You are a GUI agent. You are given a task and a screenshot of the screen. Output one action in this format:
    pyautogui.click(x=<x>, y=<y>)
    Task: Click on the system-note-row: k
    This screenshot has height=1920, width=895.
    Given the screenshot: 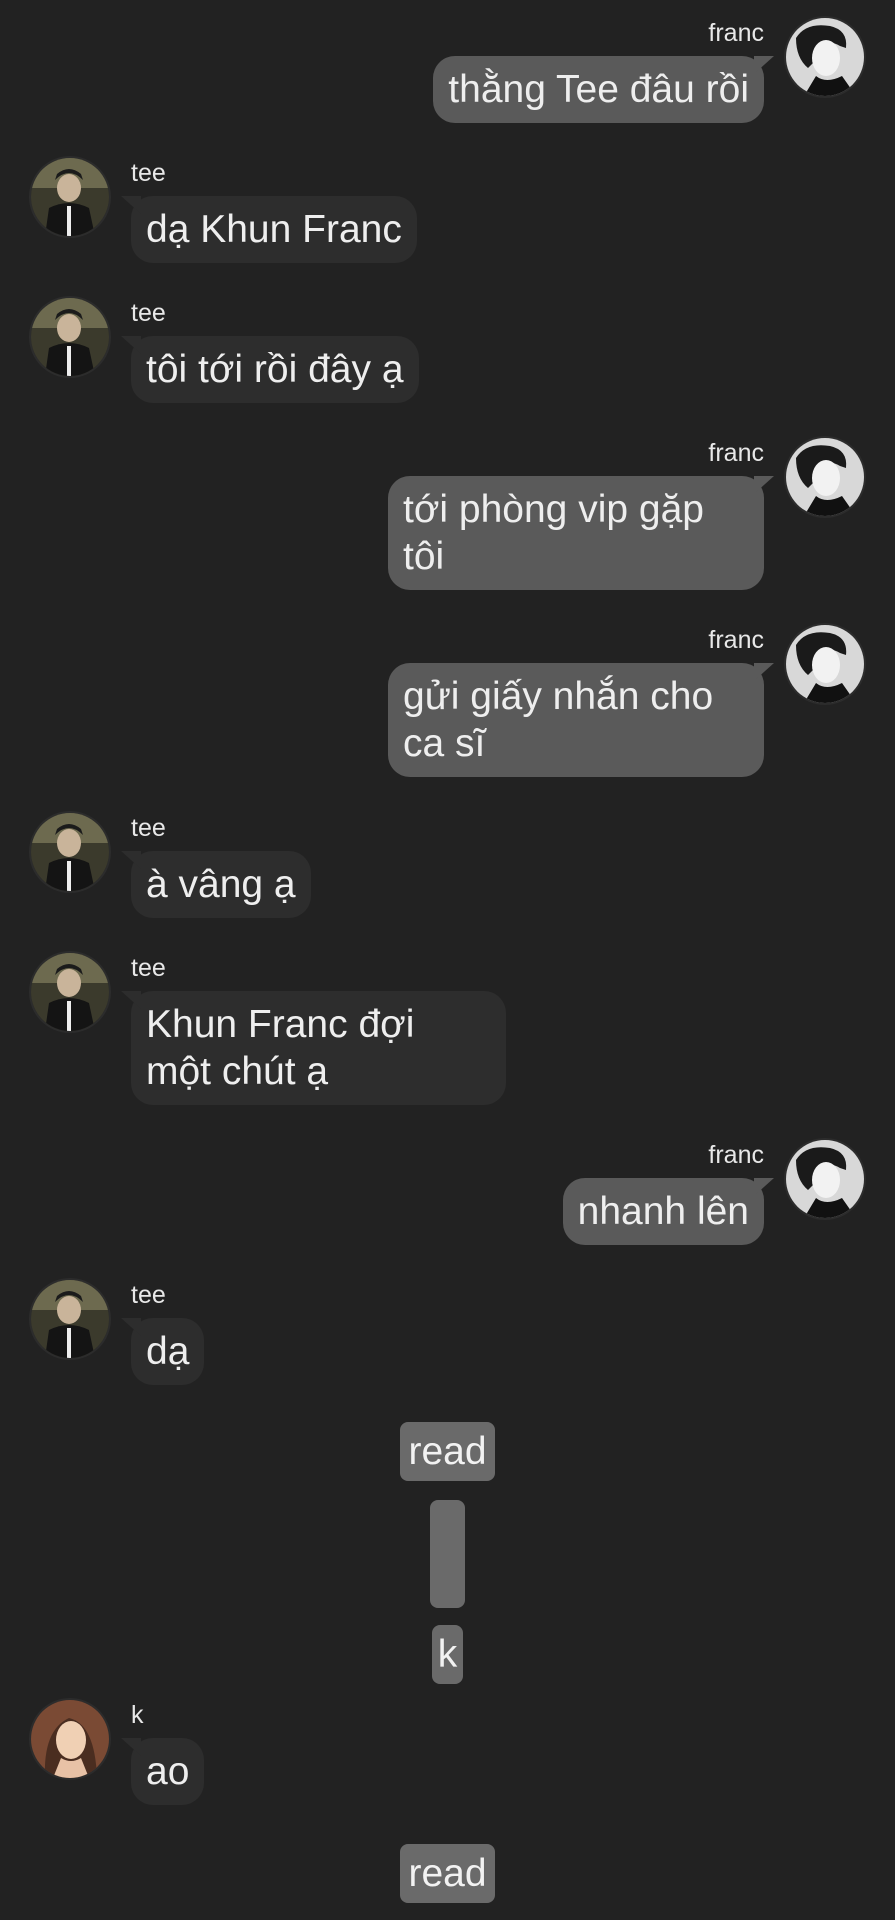 What is the action you would take?
    pyautogui.click(x=447, y=1654)
    